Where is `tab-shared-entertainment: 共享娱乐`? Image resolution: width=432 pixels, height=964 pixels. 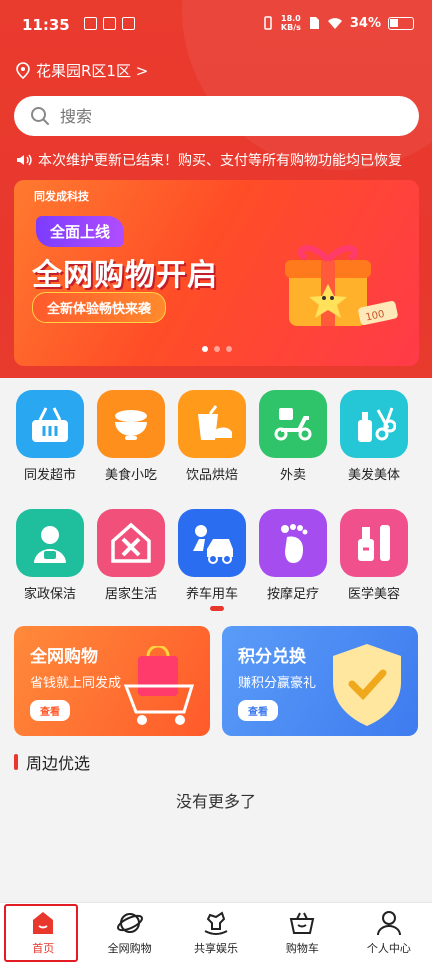 tab-shared-entertainment: 共享娱乐 is located at coordinates (216, 933).